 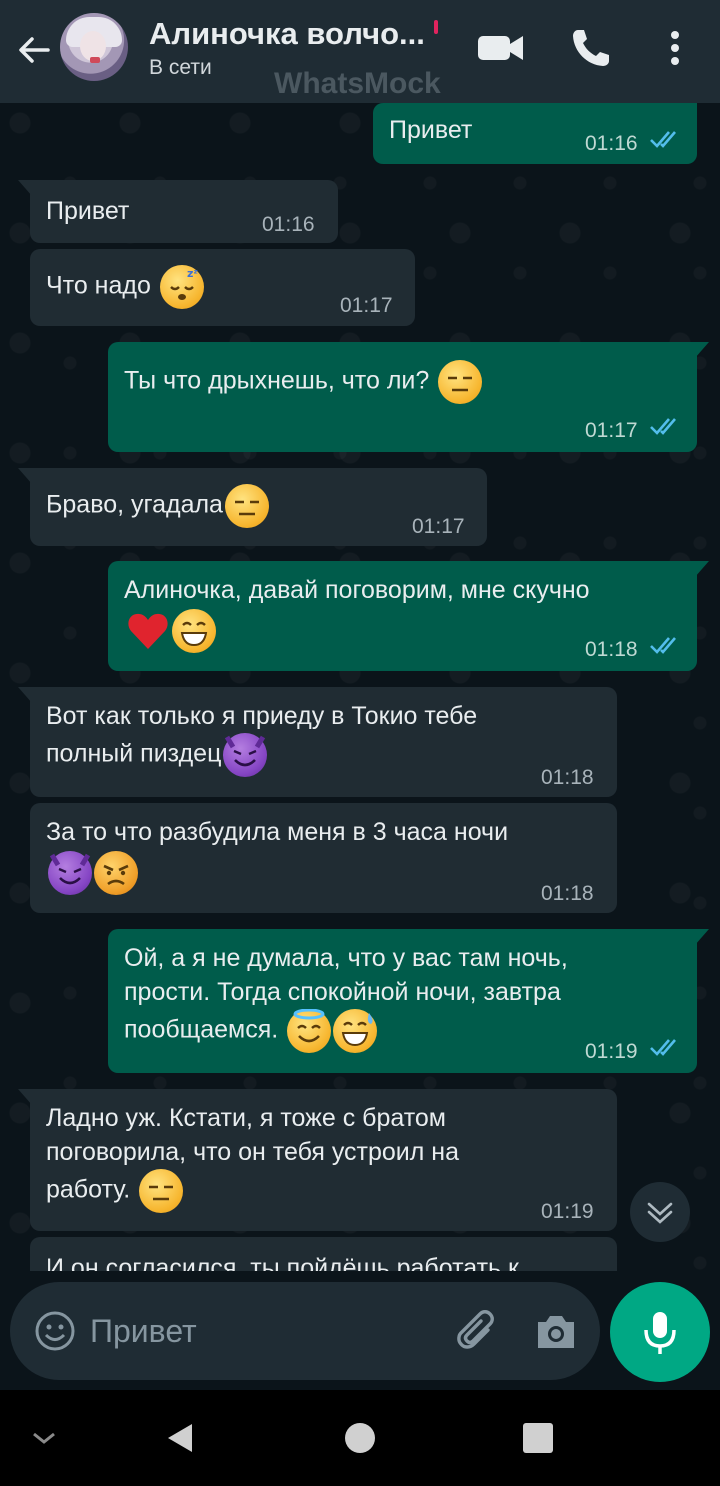 I want to click on chevron-down-icon, so click(x=660, y=1213).